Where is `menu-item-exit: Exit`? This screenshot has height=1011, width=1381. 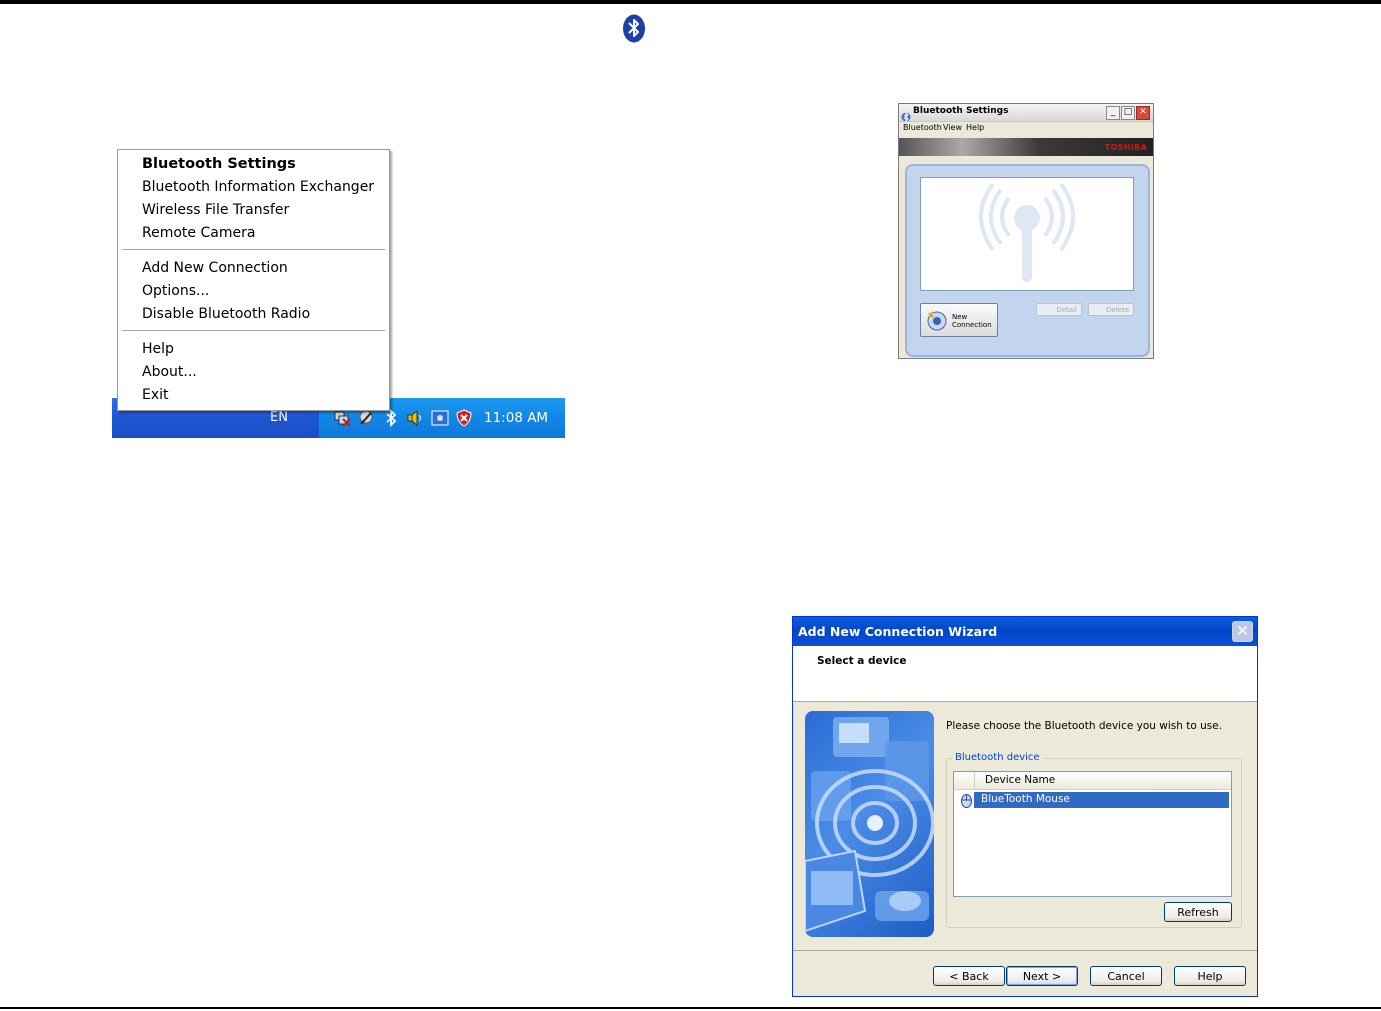
menu-item-exit: Exit is located at coordinates (155, 395).